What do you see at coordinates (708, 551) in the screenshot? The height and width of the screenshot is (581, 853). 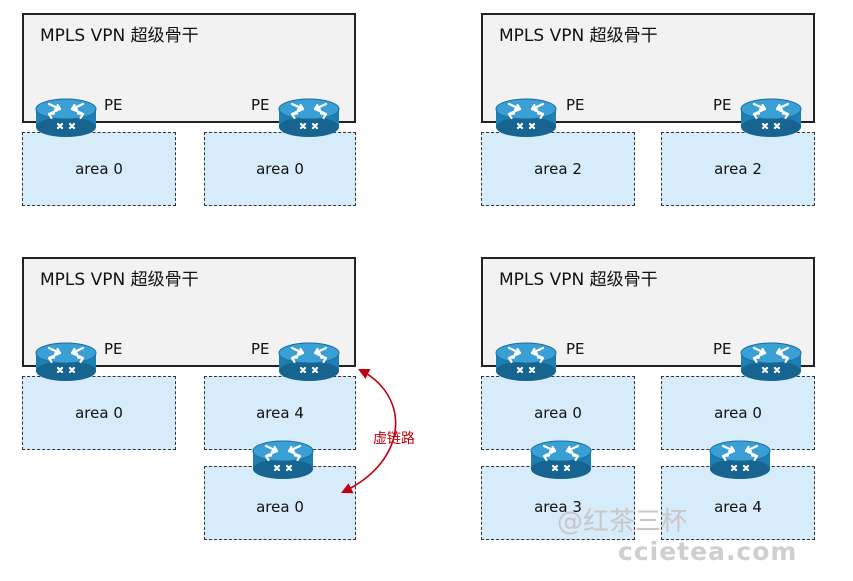 I see `watermark-url: ccietea.com` at bounding box center [708, 551].